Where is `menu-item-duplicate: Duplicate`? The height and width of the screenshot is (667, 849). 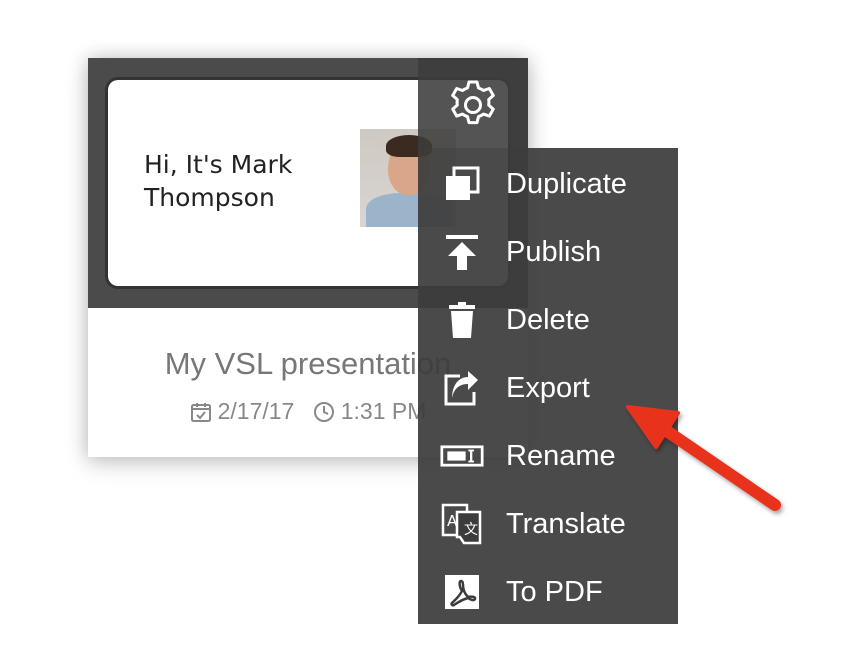
menu-item-duplicate: Duplicate is located at coordinates (548, 184).